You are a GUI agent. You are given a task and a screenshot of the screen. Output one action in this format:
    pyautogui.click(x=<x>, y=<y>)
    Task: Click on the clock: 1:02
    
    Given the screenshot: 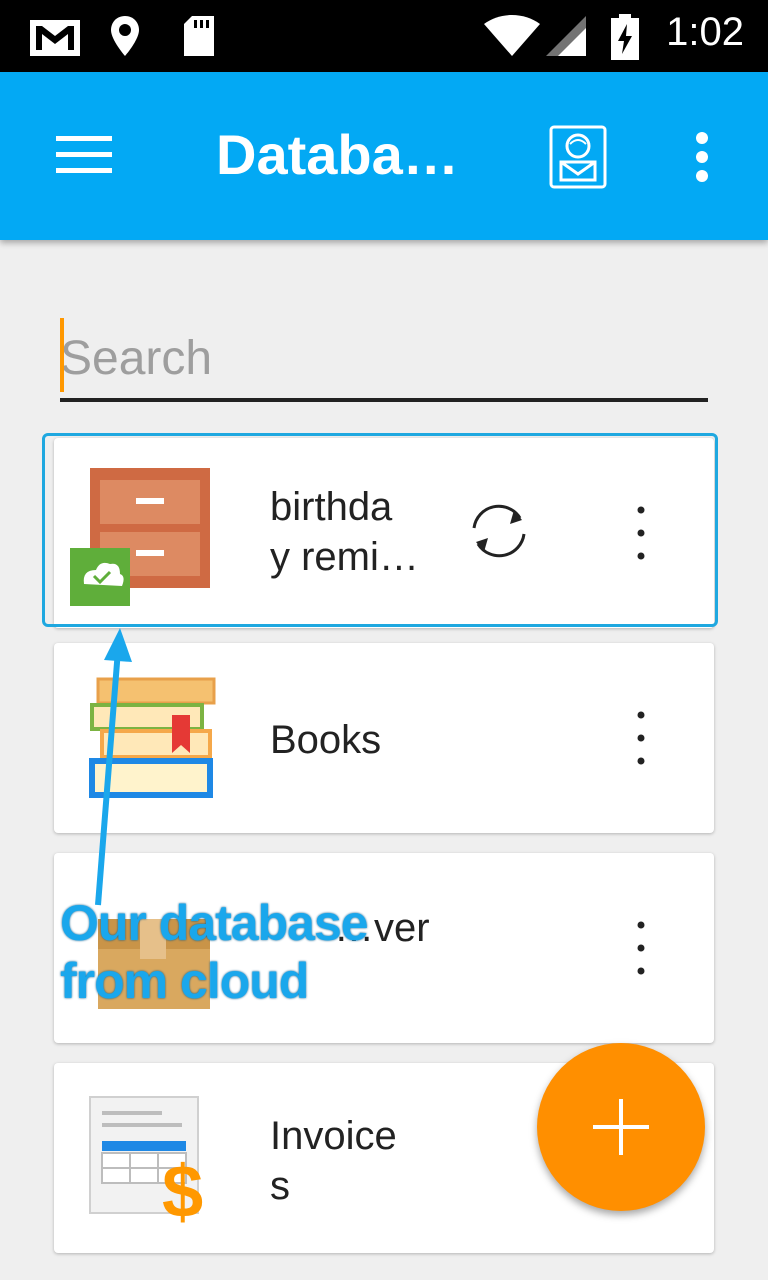 What is the action you would take?
    pyautogui.click(x=705, y=32)
    